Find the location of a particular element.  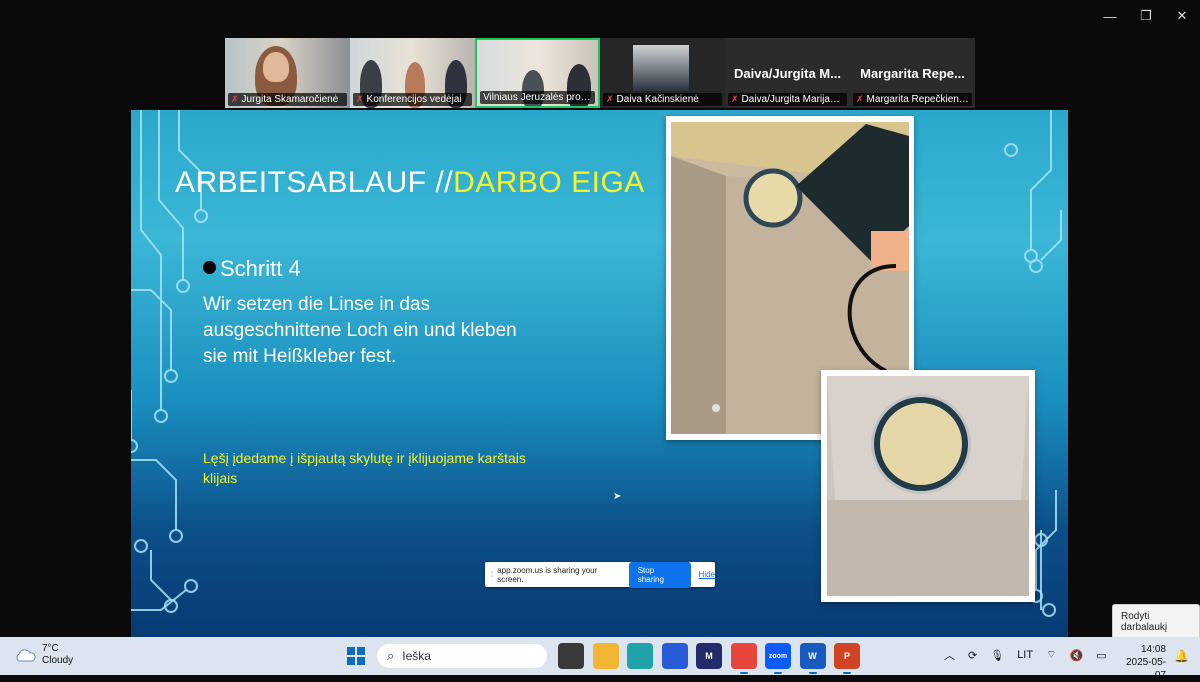

battery-icon: ▭ is located at coordinates (1101, 655).